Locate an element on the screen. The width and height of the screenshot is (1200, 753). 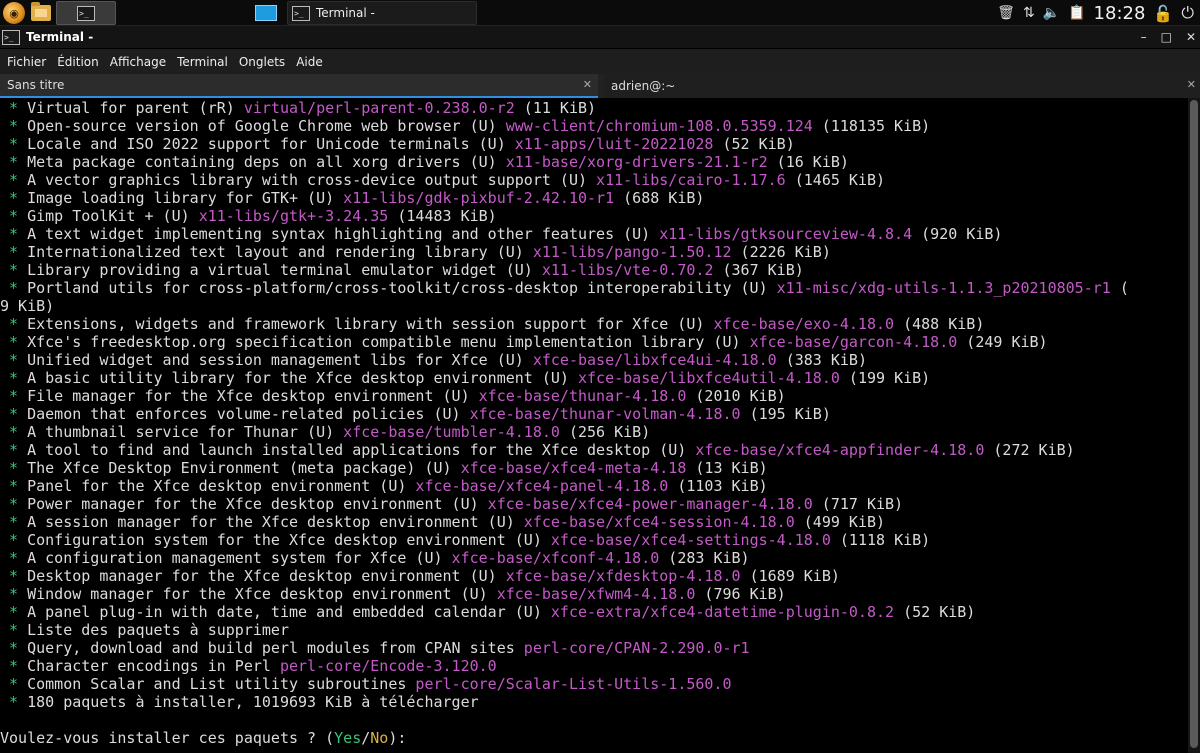
network-icon: ⇅ is located at coordinates (1029, 13).